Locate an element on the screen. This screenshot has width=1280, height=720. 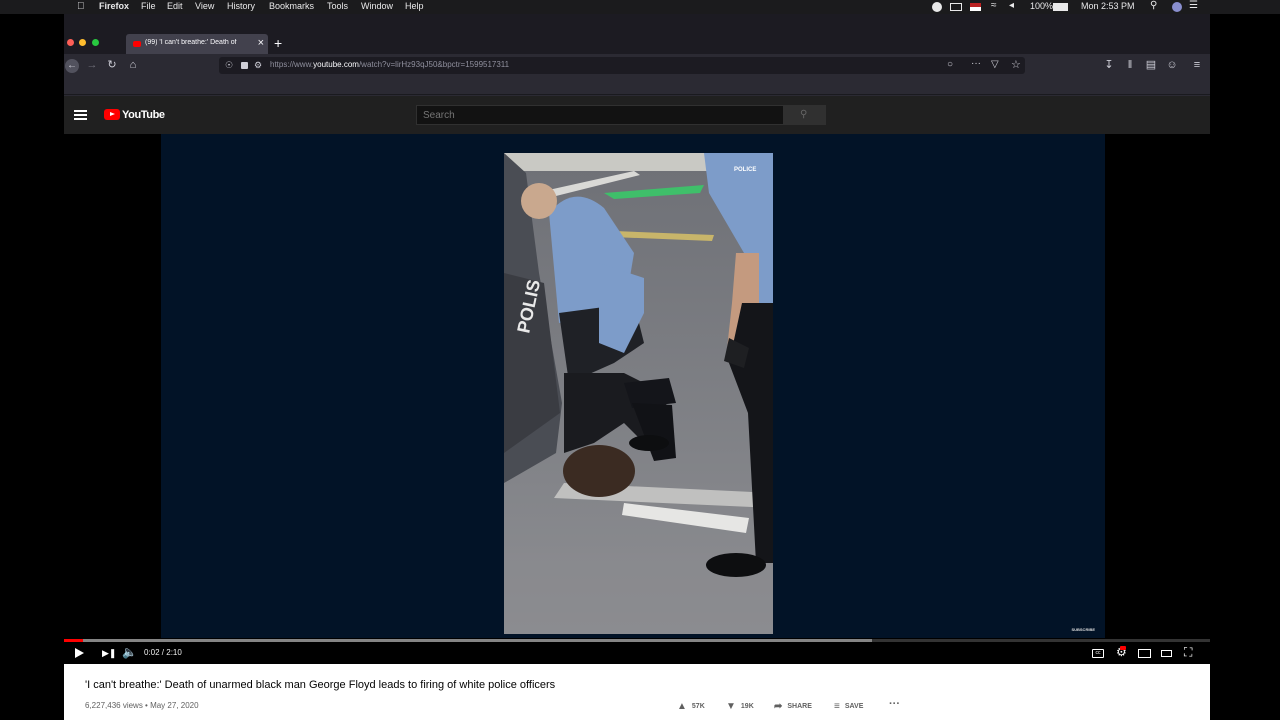
tab-title: (99) 'I can't breathe:' Death of is located at coordinates (191, 42).